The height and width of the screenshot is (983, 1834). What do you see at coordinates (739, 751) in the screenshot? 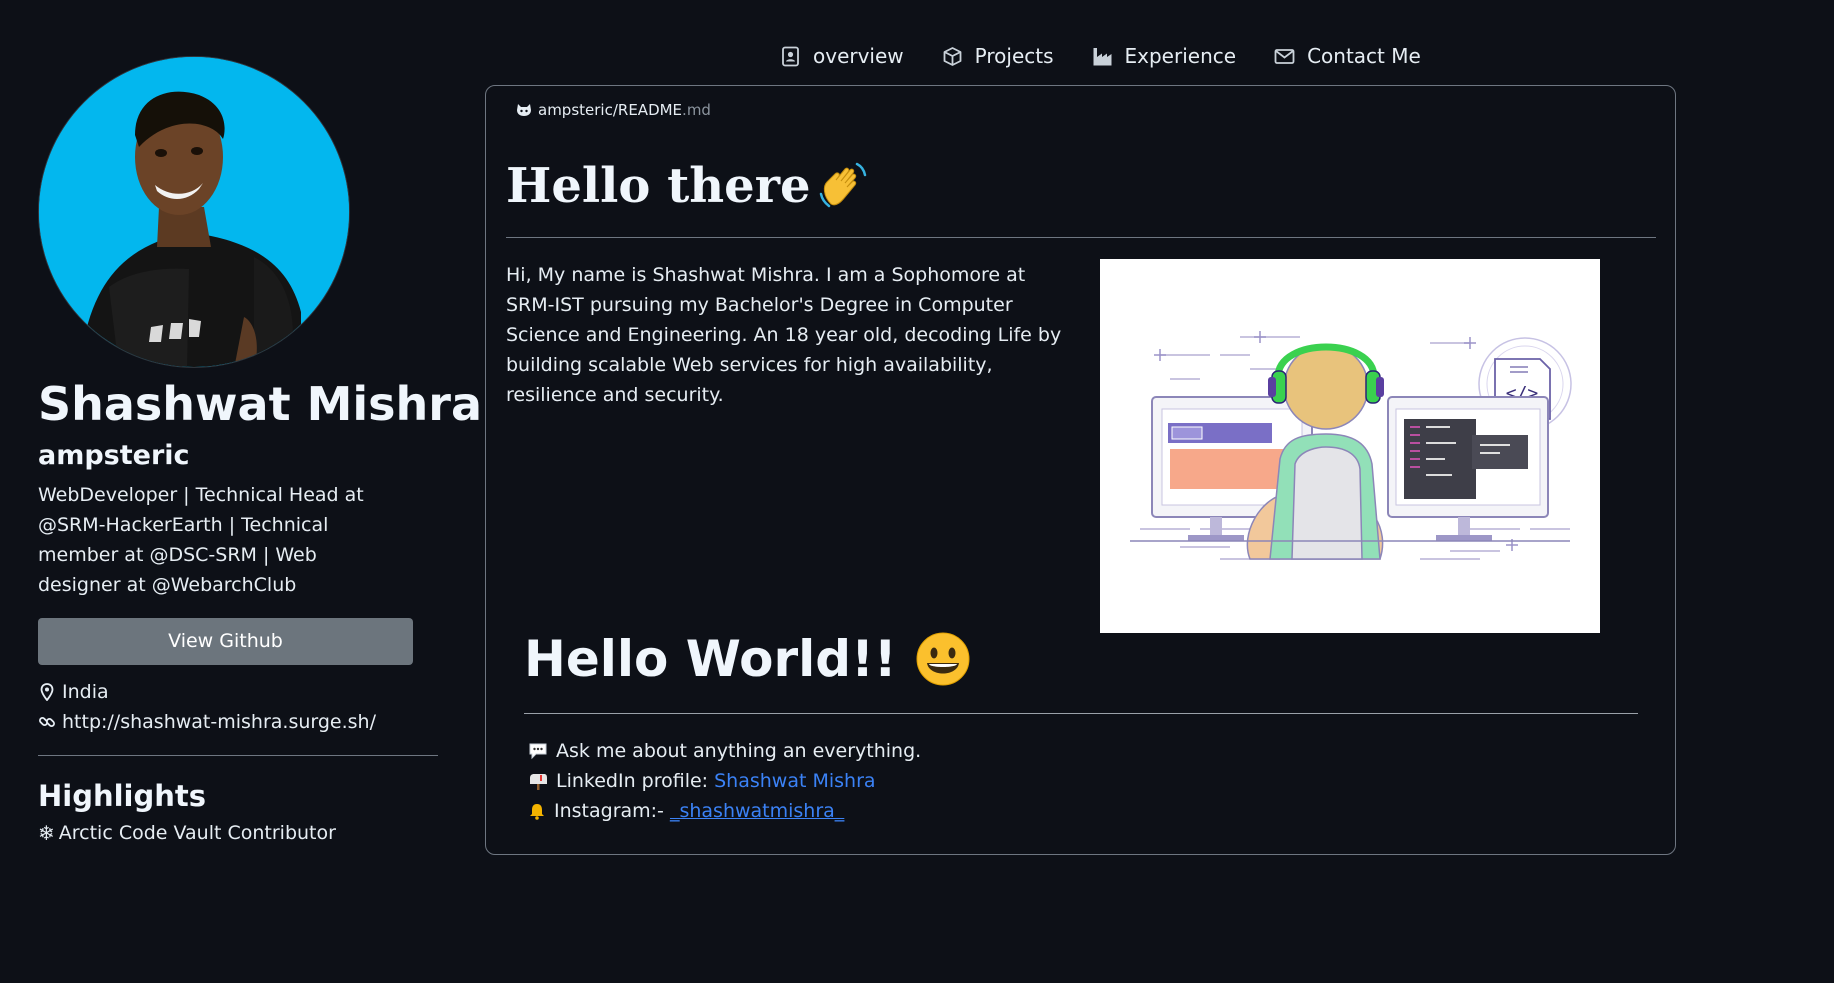
I see `ask-text: Ask me about anything an everything.` at bounding box center [739, 751].